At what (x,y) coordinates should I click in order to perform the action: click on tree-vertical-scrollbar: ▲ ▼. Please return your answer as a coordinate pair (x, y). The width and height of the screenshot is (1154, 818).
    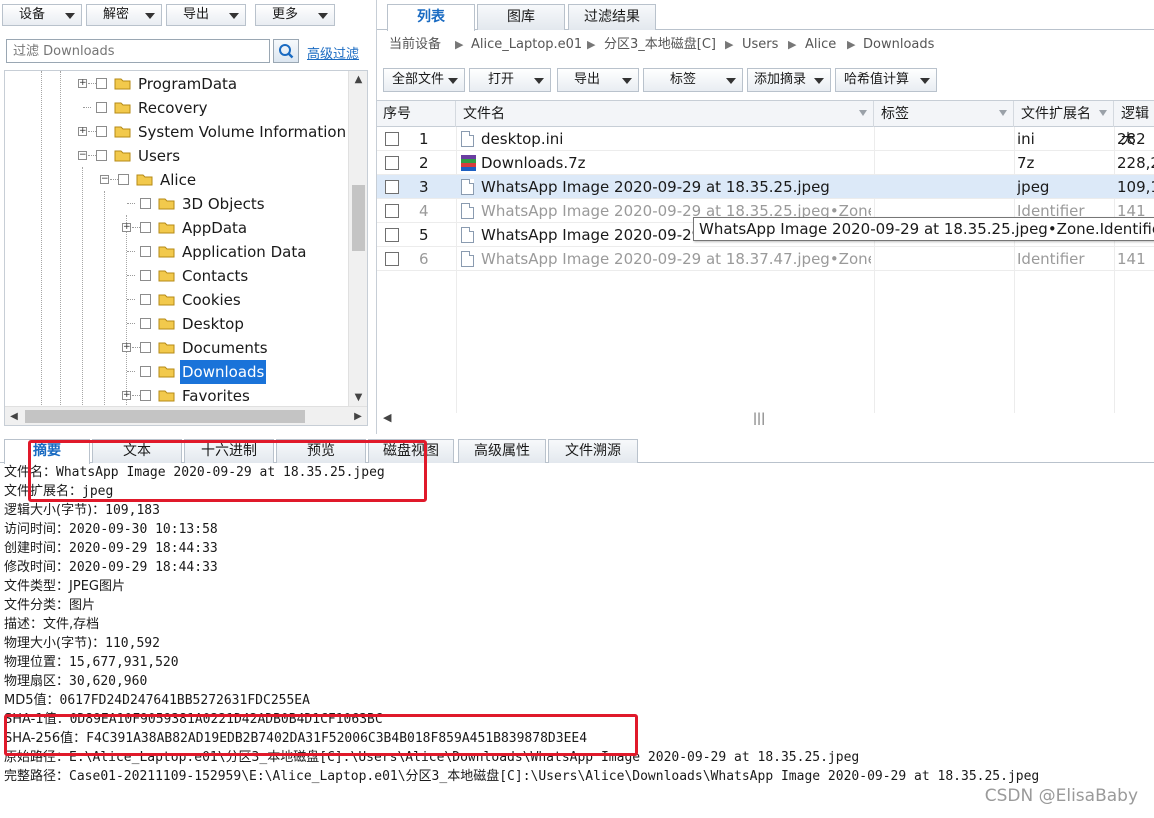
    Looking at the image, I should click on (357, 239).